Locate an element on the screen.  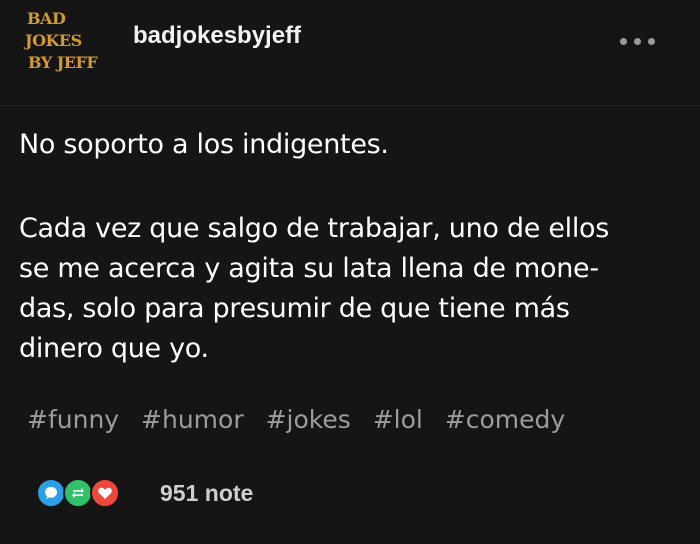
tag-funny: #funny is located at coordinates (73, 419).